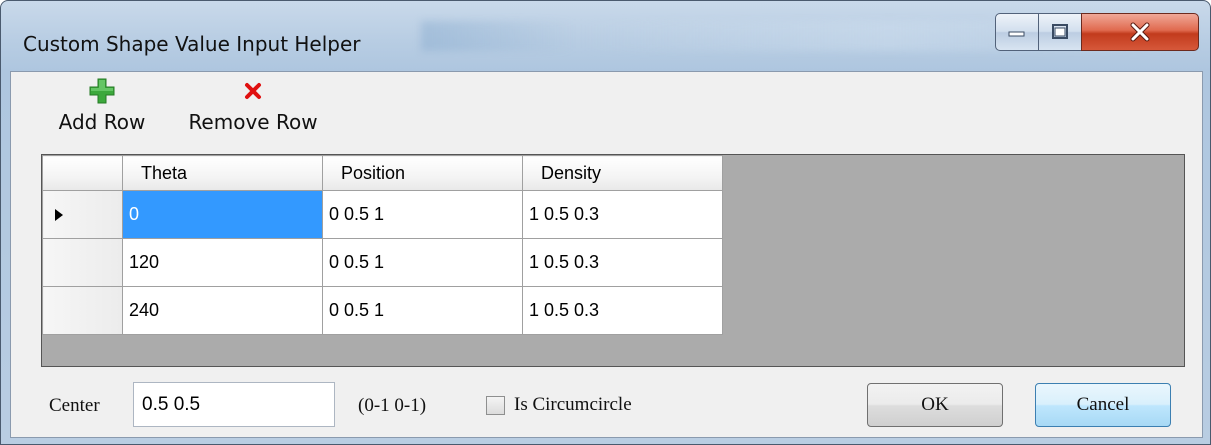 The width and height of the screenshot is (1211, 445). I want to click on circumcircle-checkbox, so click(495, 405).